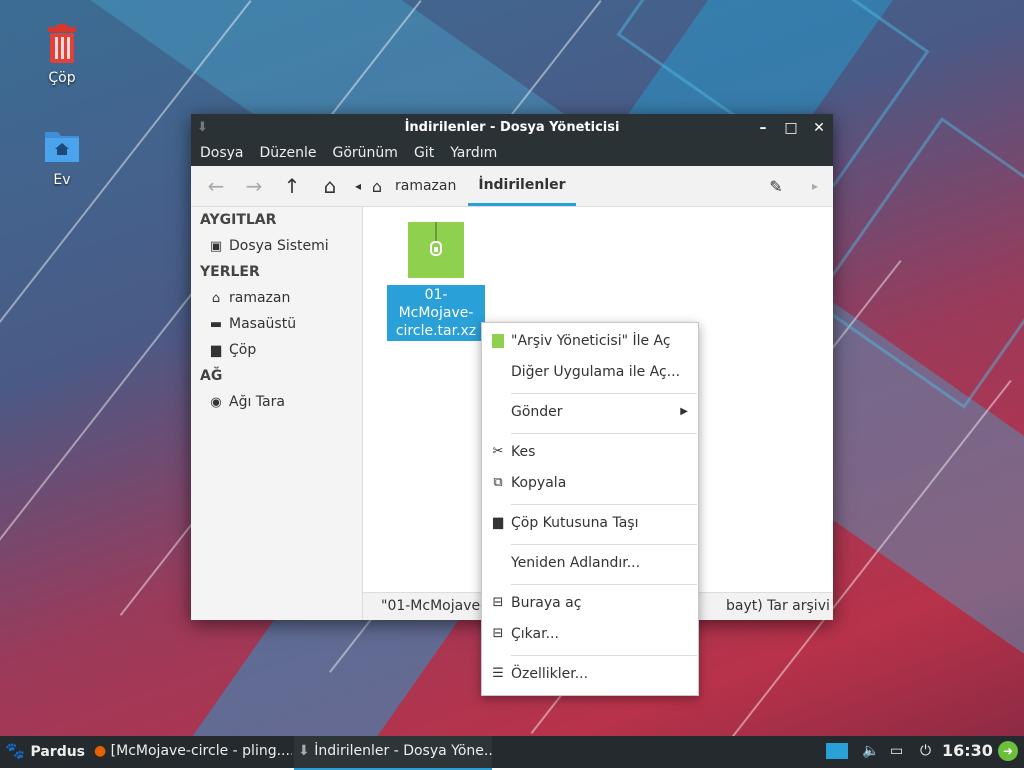  Describe the element at coordinates (473, 154) in the screenshot. I see `menu-yardim: Yardım` at that location.